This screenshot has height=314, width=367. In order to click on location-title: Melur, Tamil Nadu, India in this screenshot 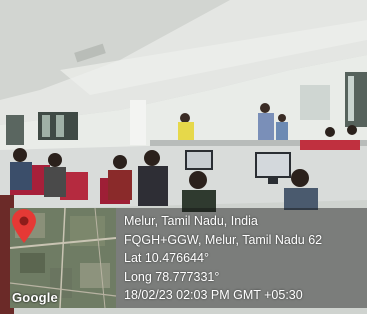, I will do `click(191, 221)`.